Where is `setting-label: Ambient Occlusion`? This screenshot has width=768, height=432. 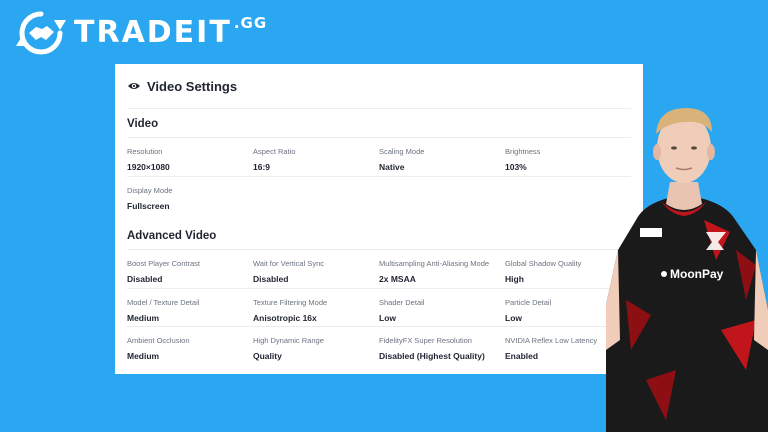 setting-label: Ambient Occlusion is located at coordinates (158, 340).